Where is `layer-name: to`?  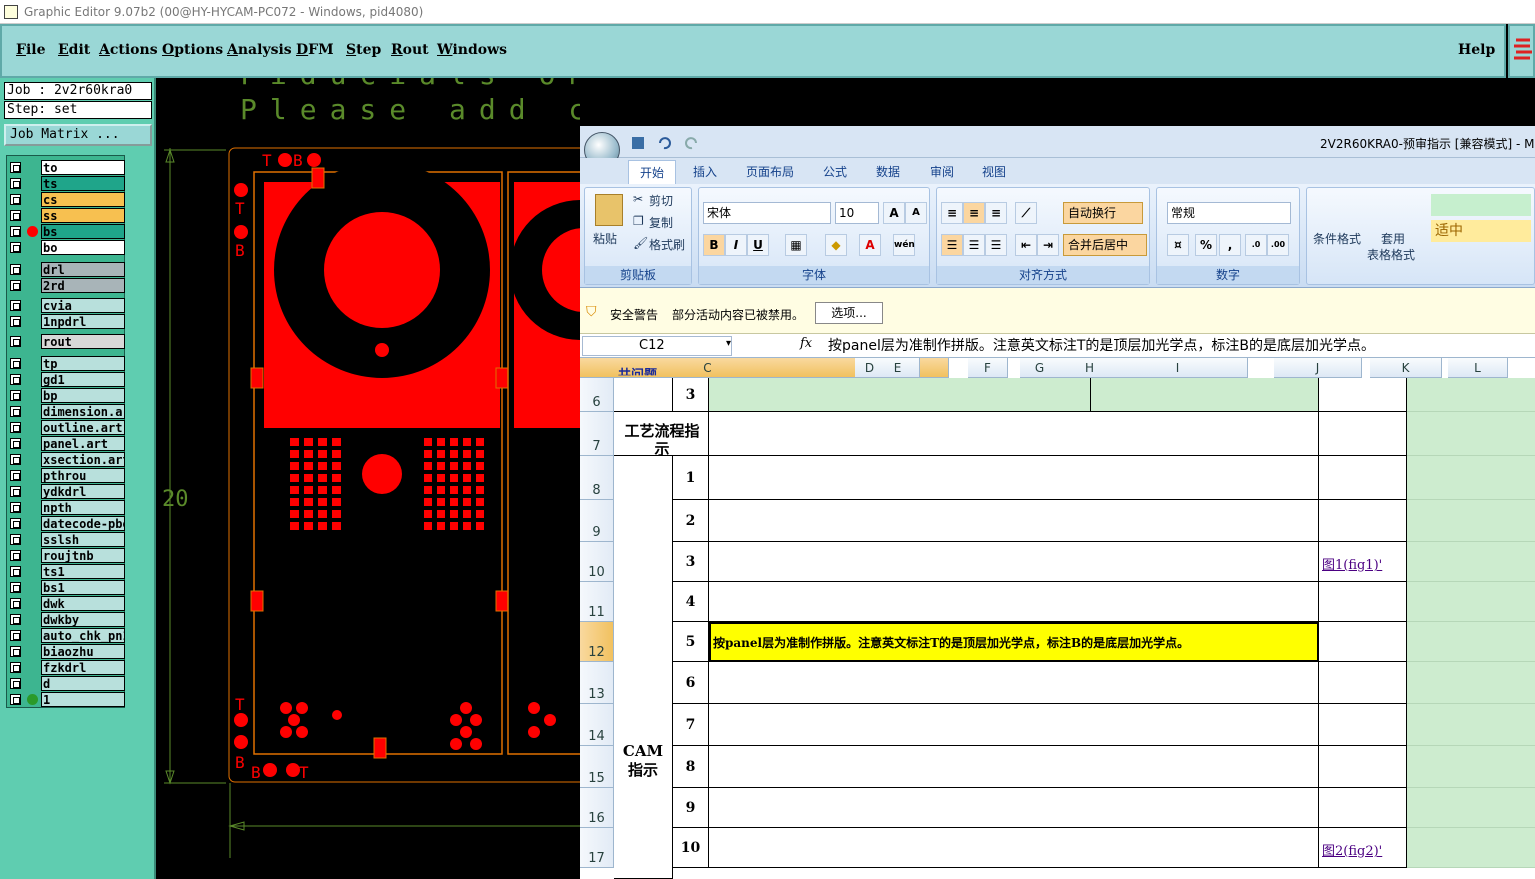
layer-name: to is located at coordinates (83, 167).